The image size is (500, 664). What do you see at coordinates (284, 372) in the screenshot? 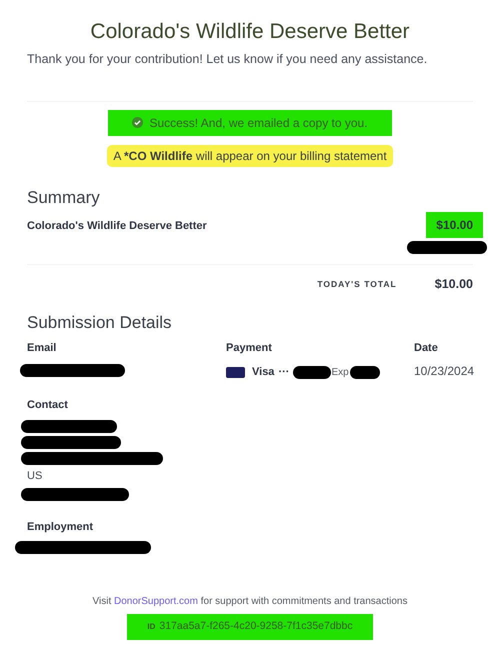
I see `masked-digits: ···` at bounding box center [284, 372].